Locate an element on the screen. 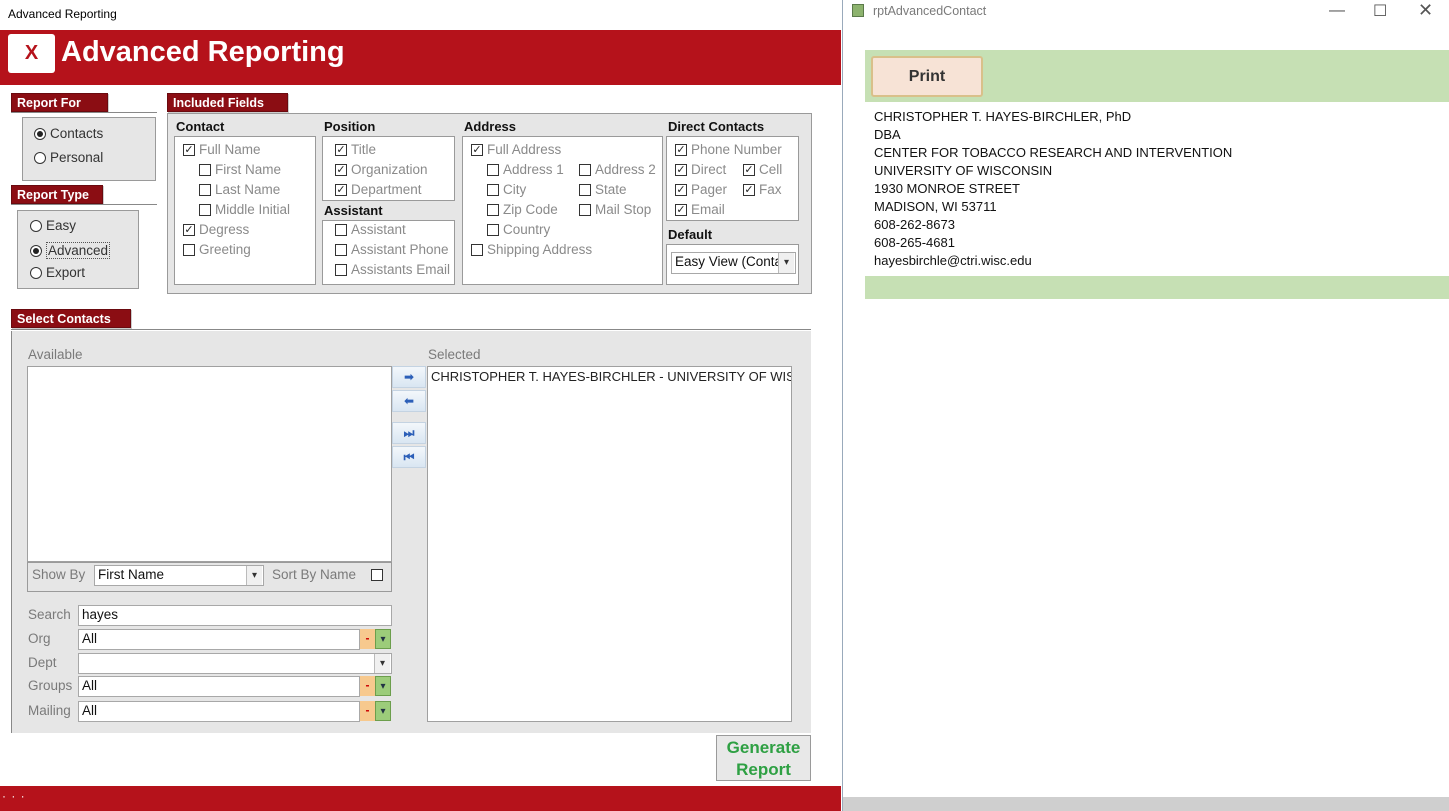 Image resolution: width=1449 pixels, height=811 pixels. checkbox-phone-number: ✓ Phone Number is located at coordinates (728, 149).